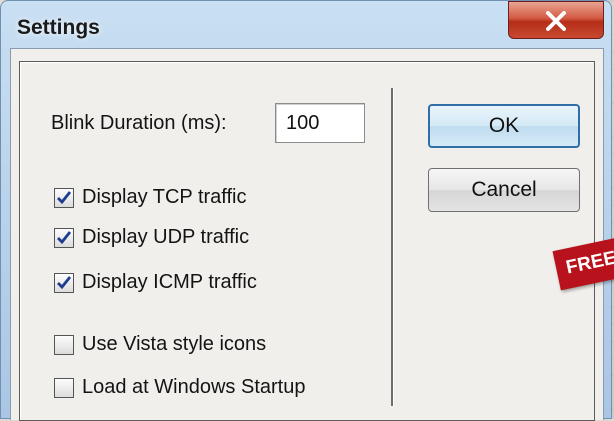 The width and height of the screenshot is (614, 421). I want to click on vertical-divider, so click(392, 247).